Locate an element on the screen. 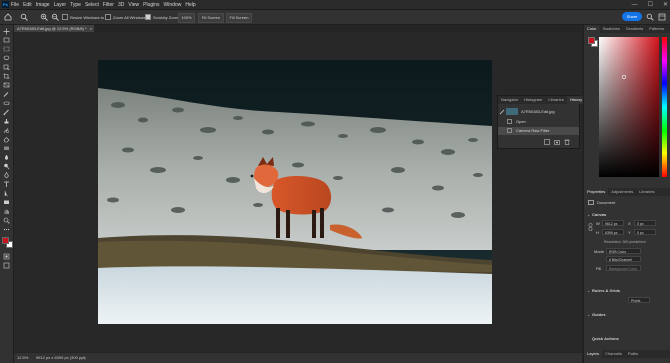 This screenshot has width=670, height=363. tab-properties: Properties is located at coordinates (596, 192).